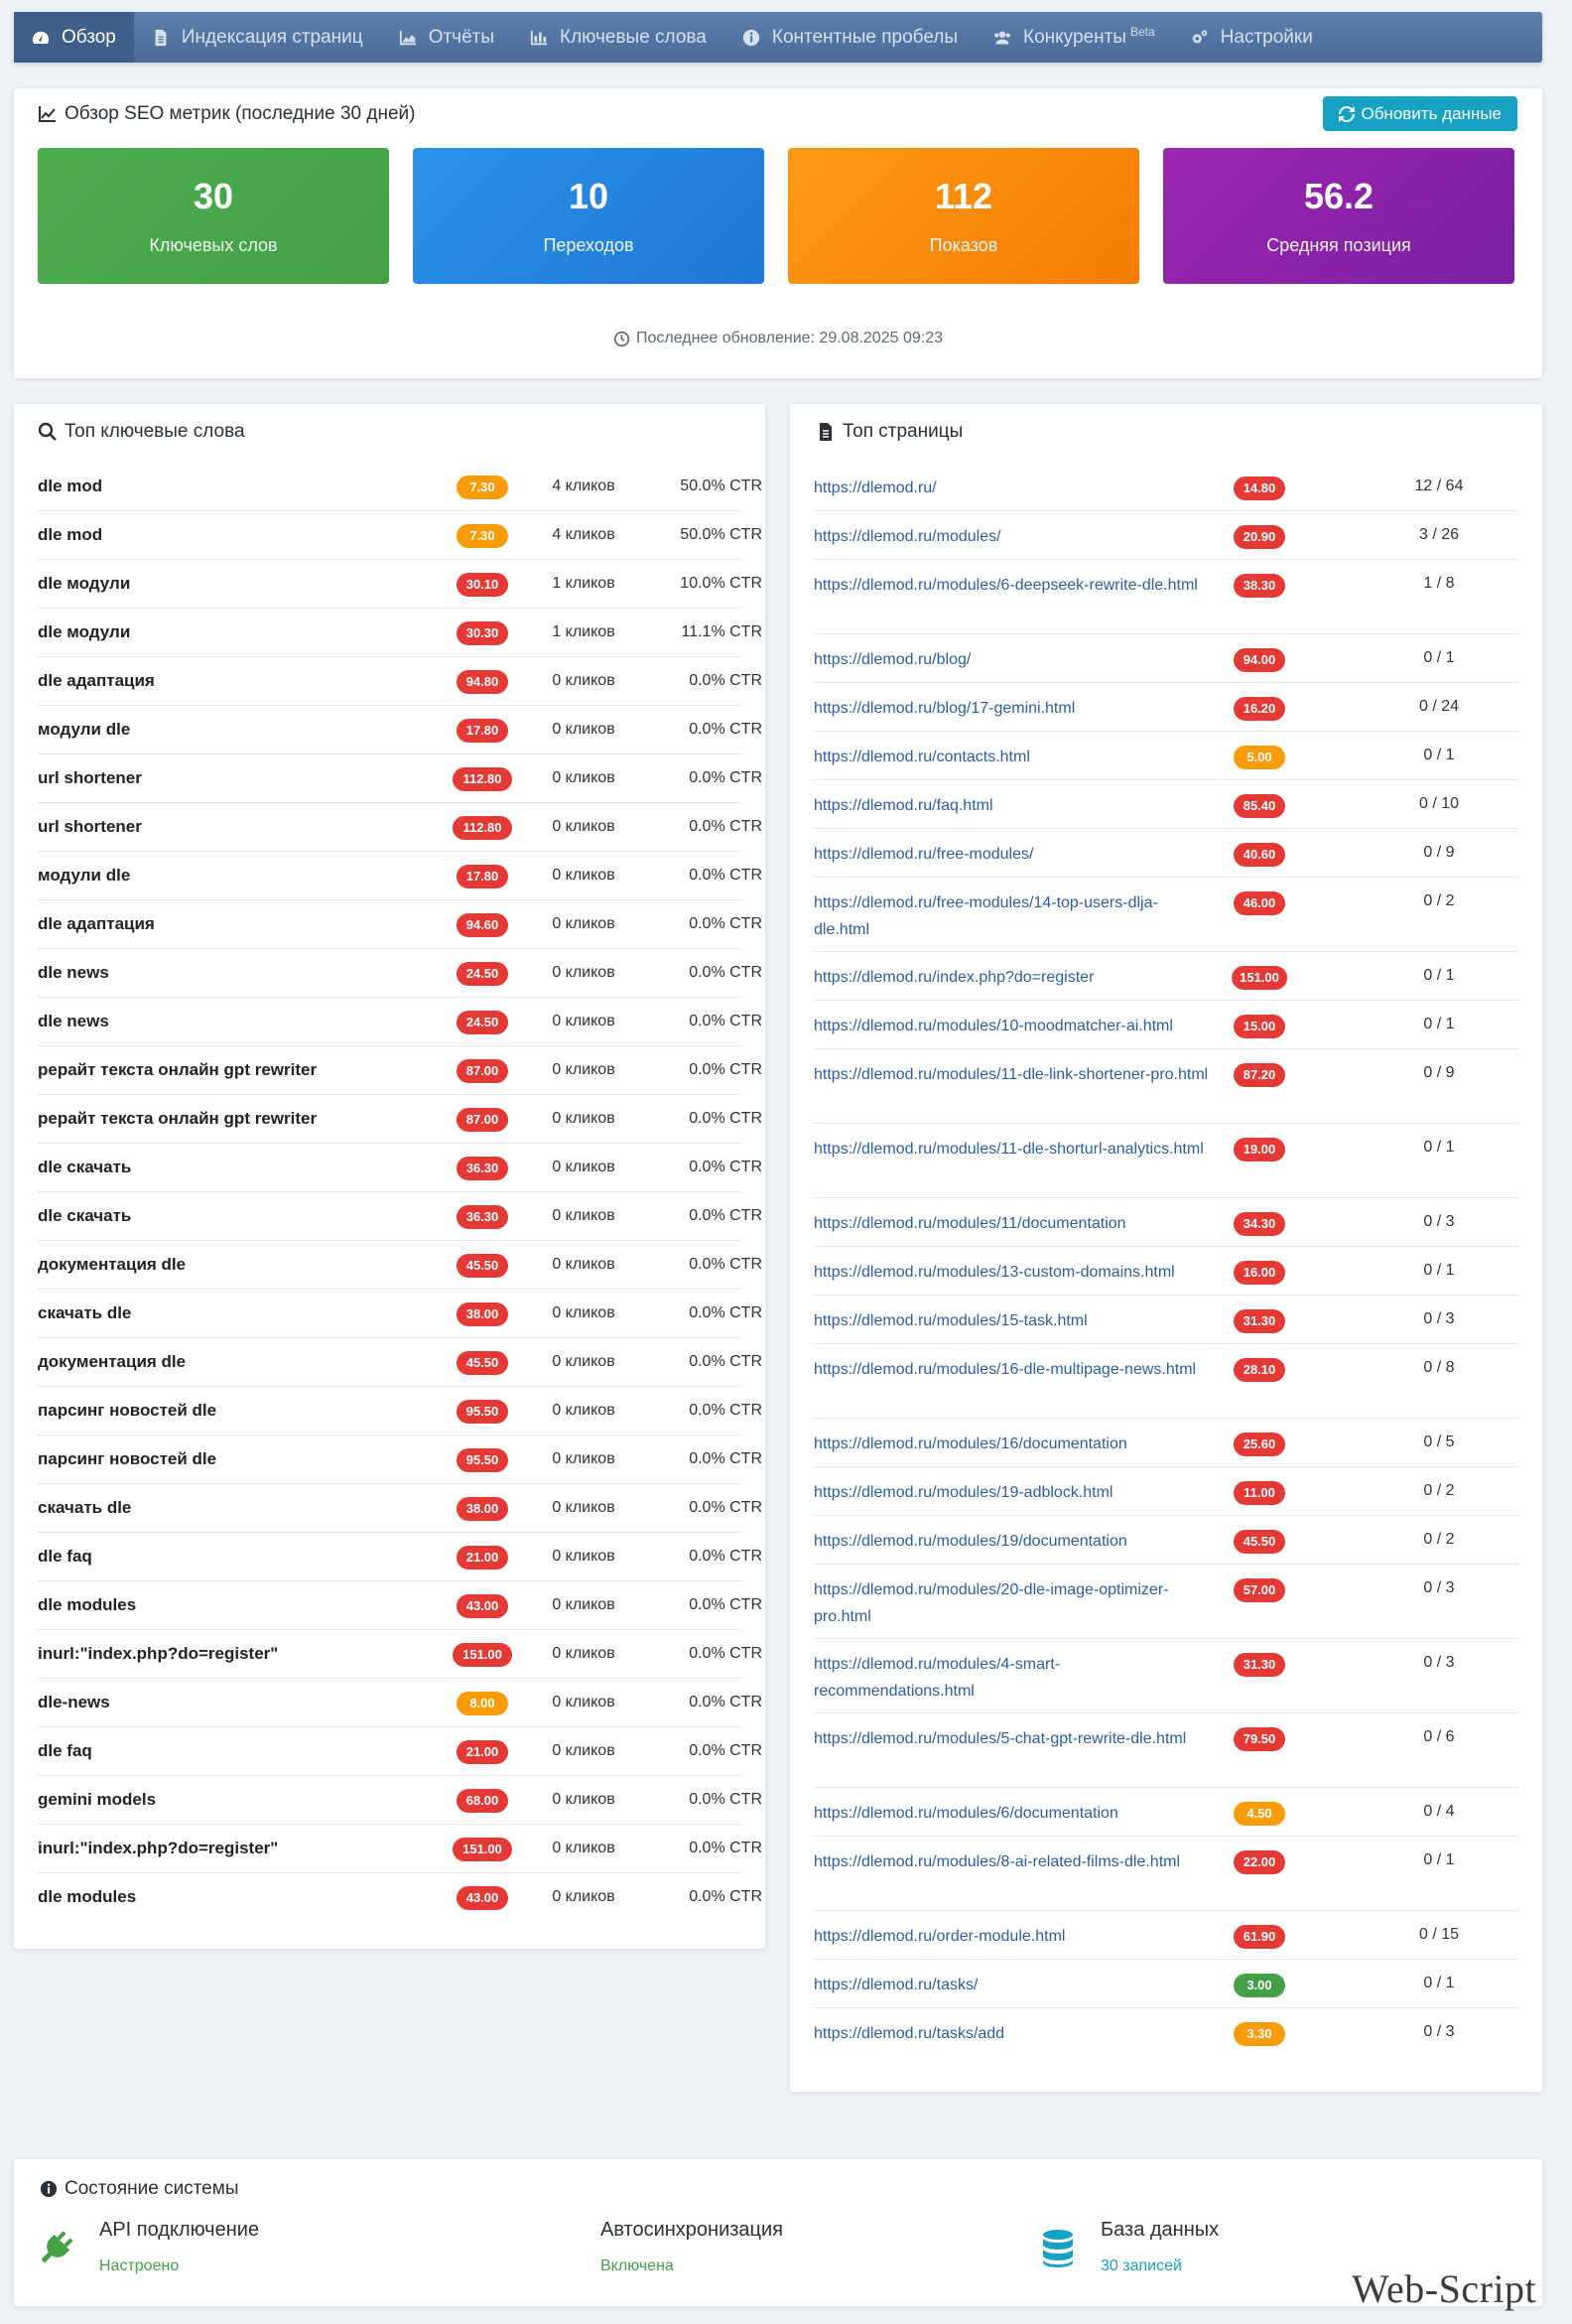 The height and width of the screenshot is (2324, 1572). Describe the element at coordinates (1012, 1321) in the screenshot. I see `page-url-link: https://dlemod.ru/modules/15-task.html` at that location.